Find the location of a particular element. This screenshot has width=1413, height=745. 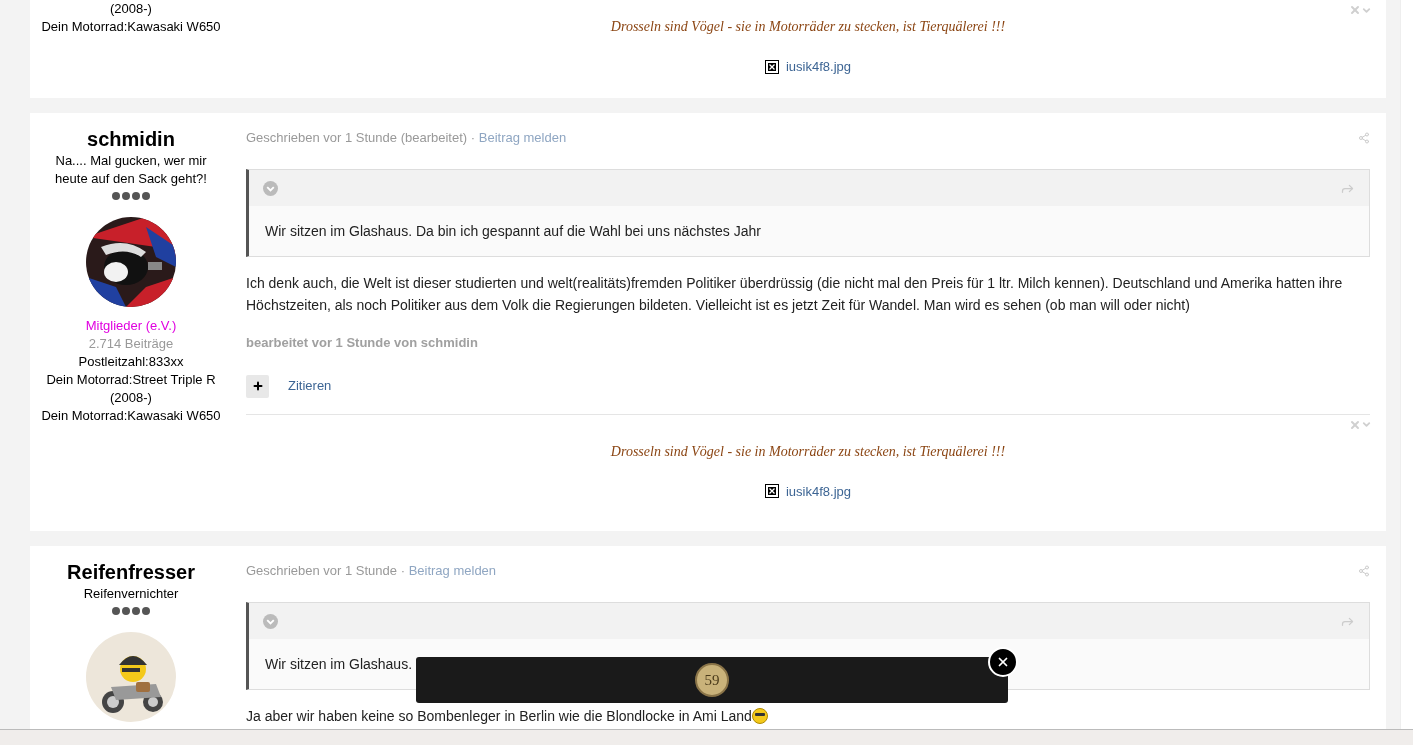

author-name: schmidin is located at coordinates (131, 139).